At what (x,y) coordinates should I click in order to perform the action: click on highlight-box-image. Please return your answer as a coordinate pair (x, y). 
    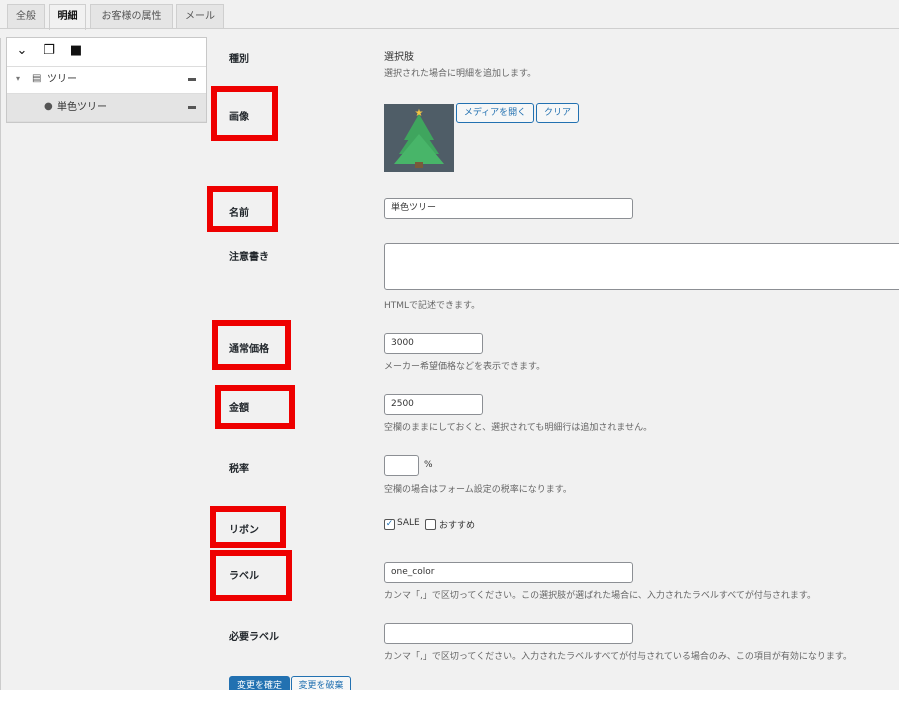
    Looking at the image, I should click on (244, 113).